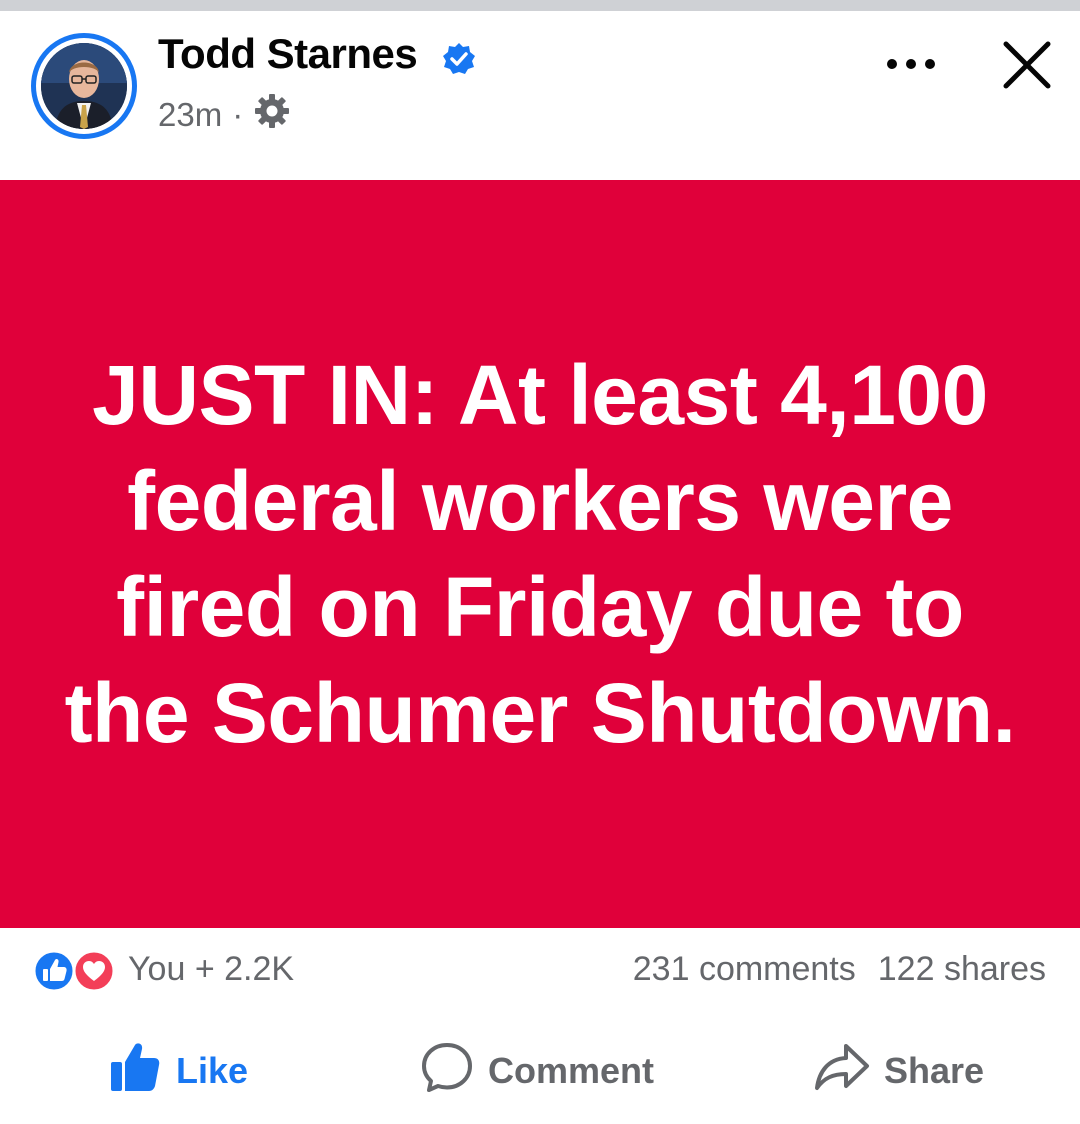 The height and width of the screenshot is (1124, 1080). What do you see at coordinates (272, 115) in the screenshot?
I see `settings-gear-icon` at bounding box center [272, 115].